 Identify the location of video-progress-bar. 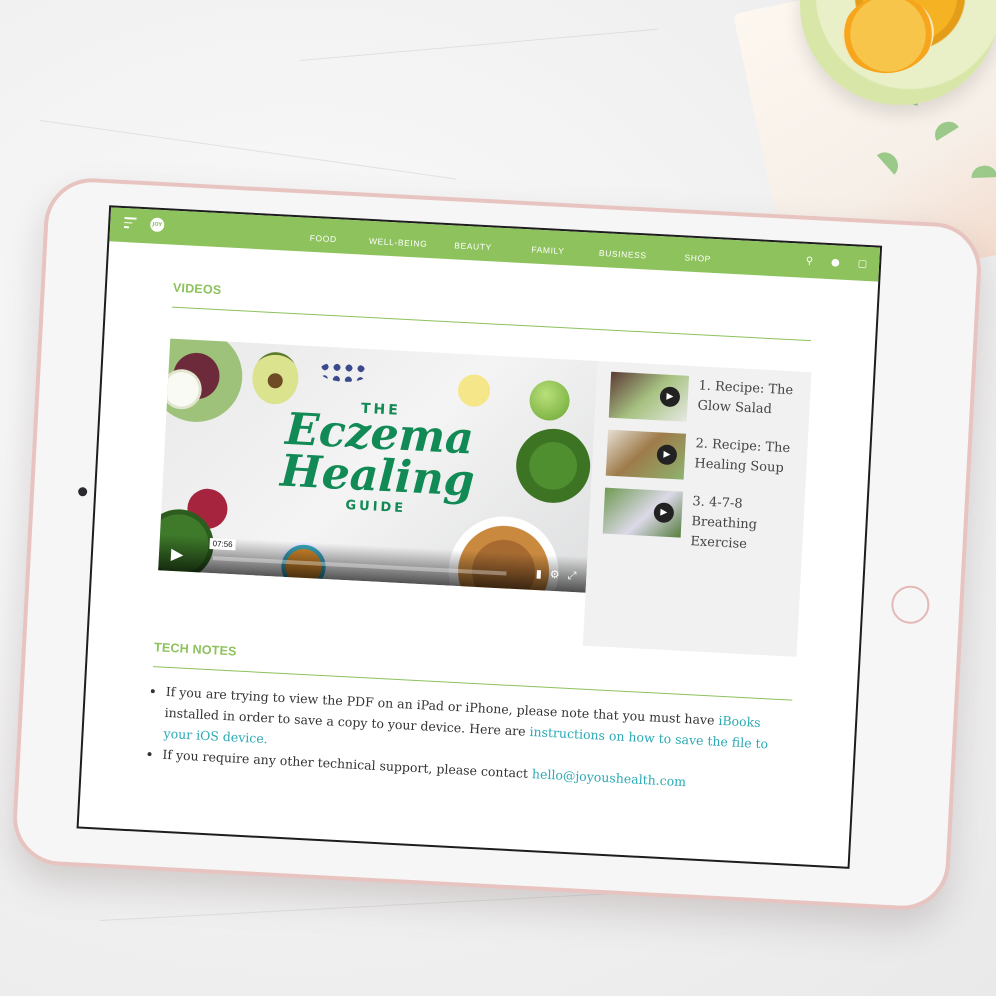
(359, 566).